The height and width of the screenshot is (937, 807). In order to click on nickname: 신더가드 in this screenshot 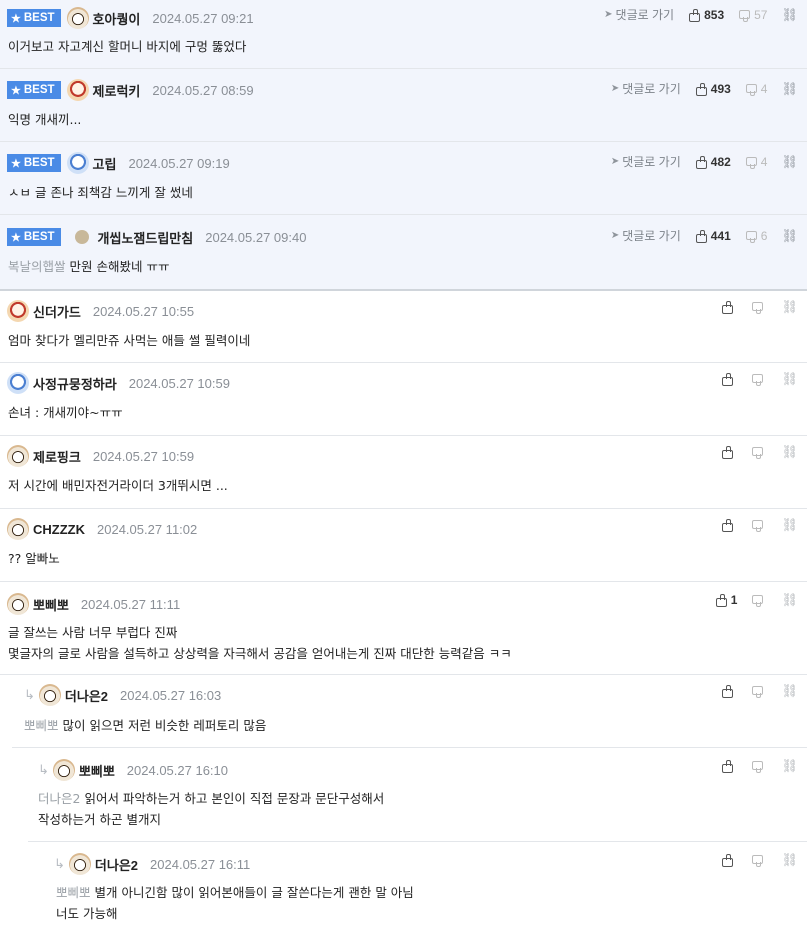, I will do `click(57, 311)`.